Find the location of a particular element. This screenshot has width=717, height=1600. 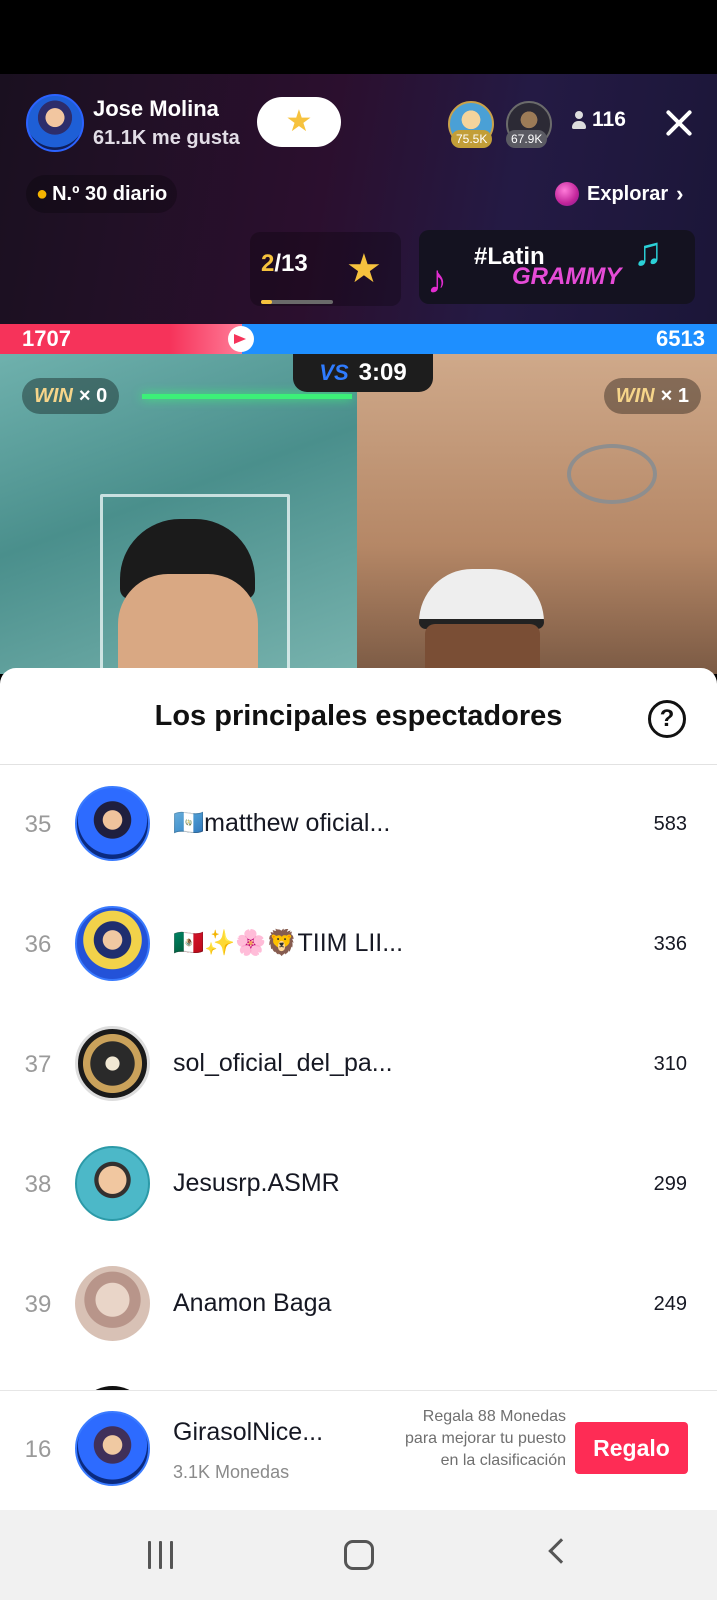

home-icon is located at coordinates (359, 1555).